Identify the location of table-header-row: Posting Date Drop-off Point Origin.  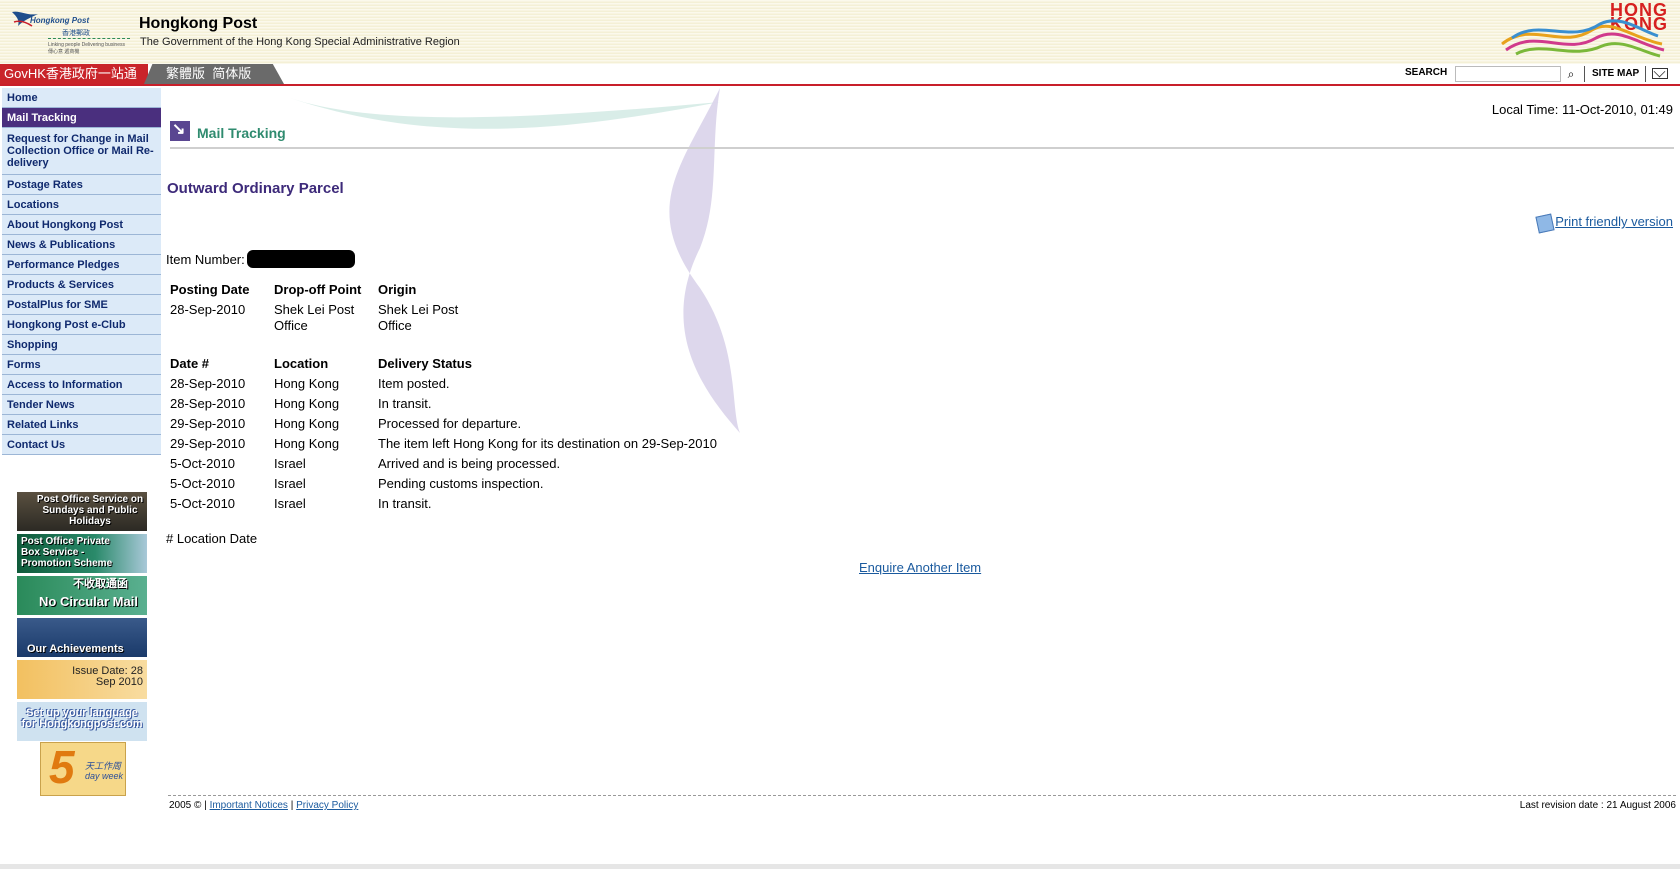
(320, 292).